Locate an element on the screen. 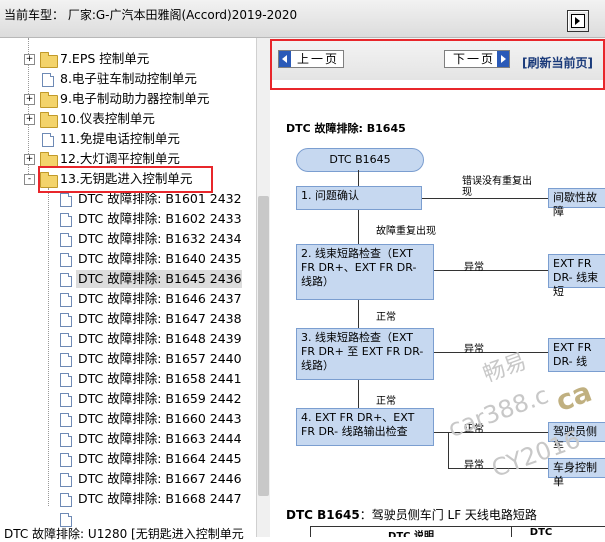 The width and height of the screenshot is (605, 542). tree-dtc-label: DTC 故障排除: B1668 2447 is located at coordinates (160, 498).